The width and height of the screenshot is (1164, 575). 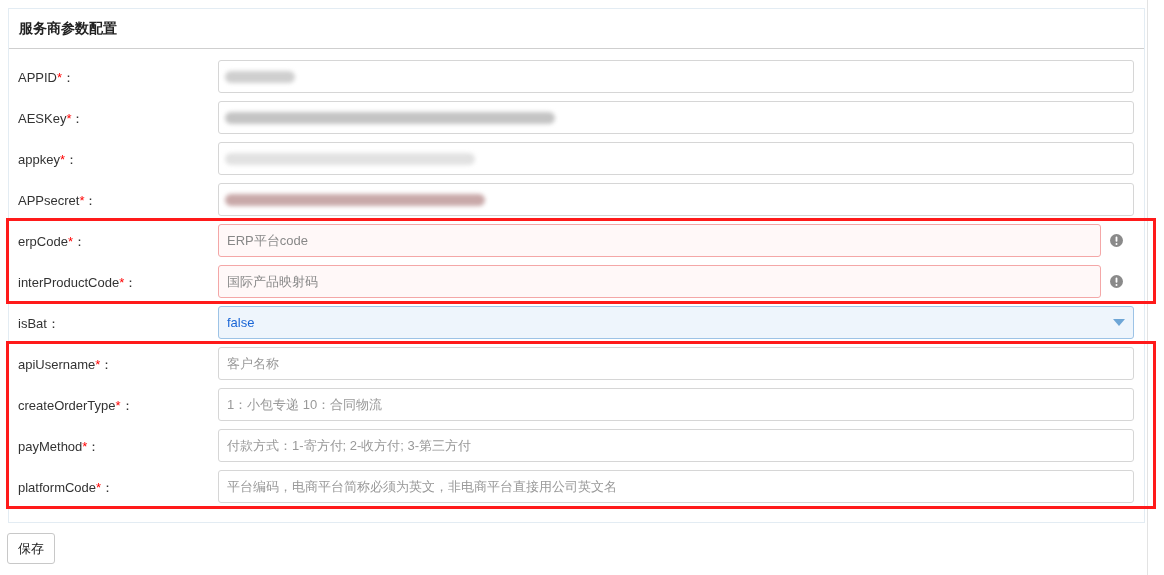 What do you see at coordinates (676, 404) in the screenshot?
I see `text-field: 1：小包专递 10：合同物流` at bounding box center [676, 404].